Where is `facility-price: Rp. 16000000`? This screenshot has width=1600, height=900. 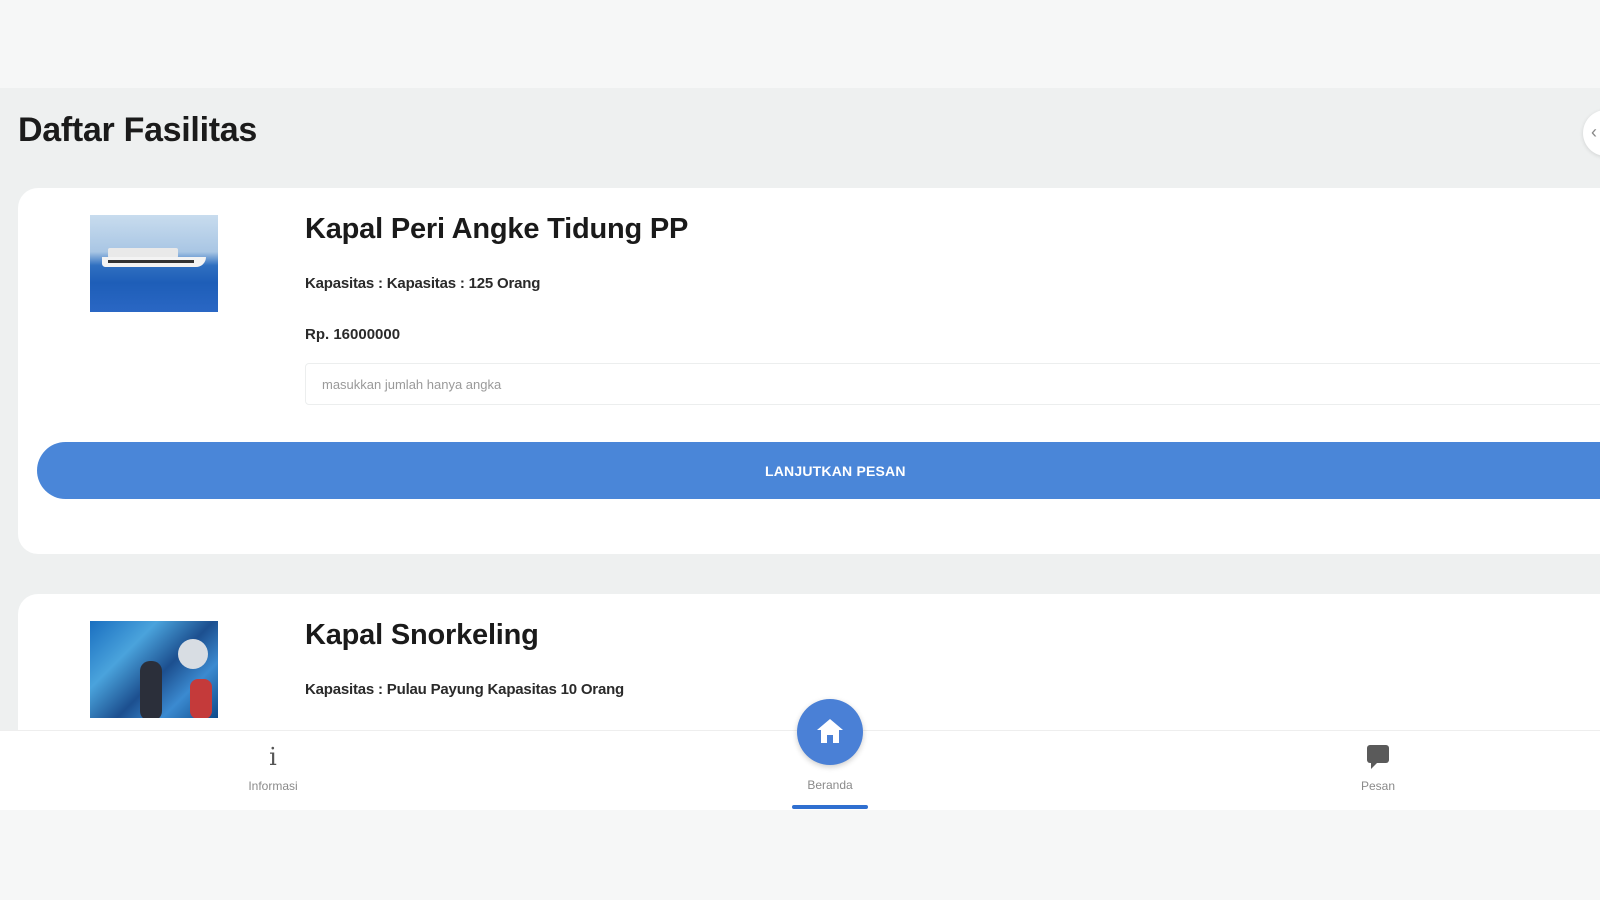 facility-price: Rp. 16000000 is located at coordinates (353, 334).